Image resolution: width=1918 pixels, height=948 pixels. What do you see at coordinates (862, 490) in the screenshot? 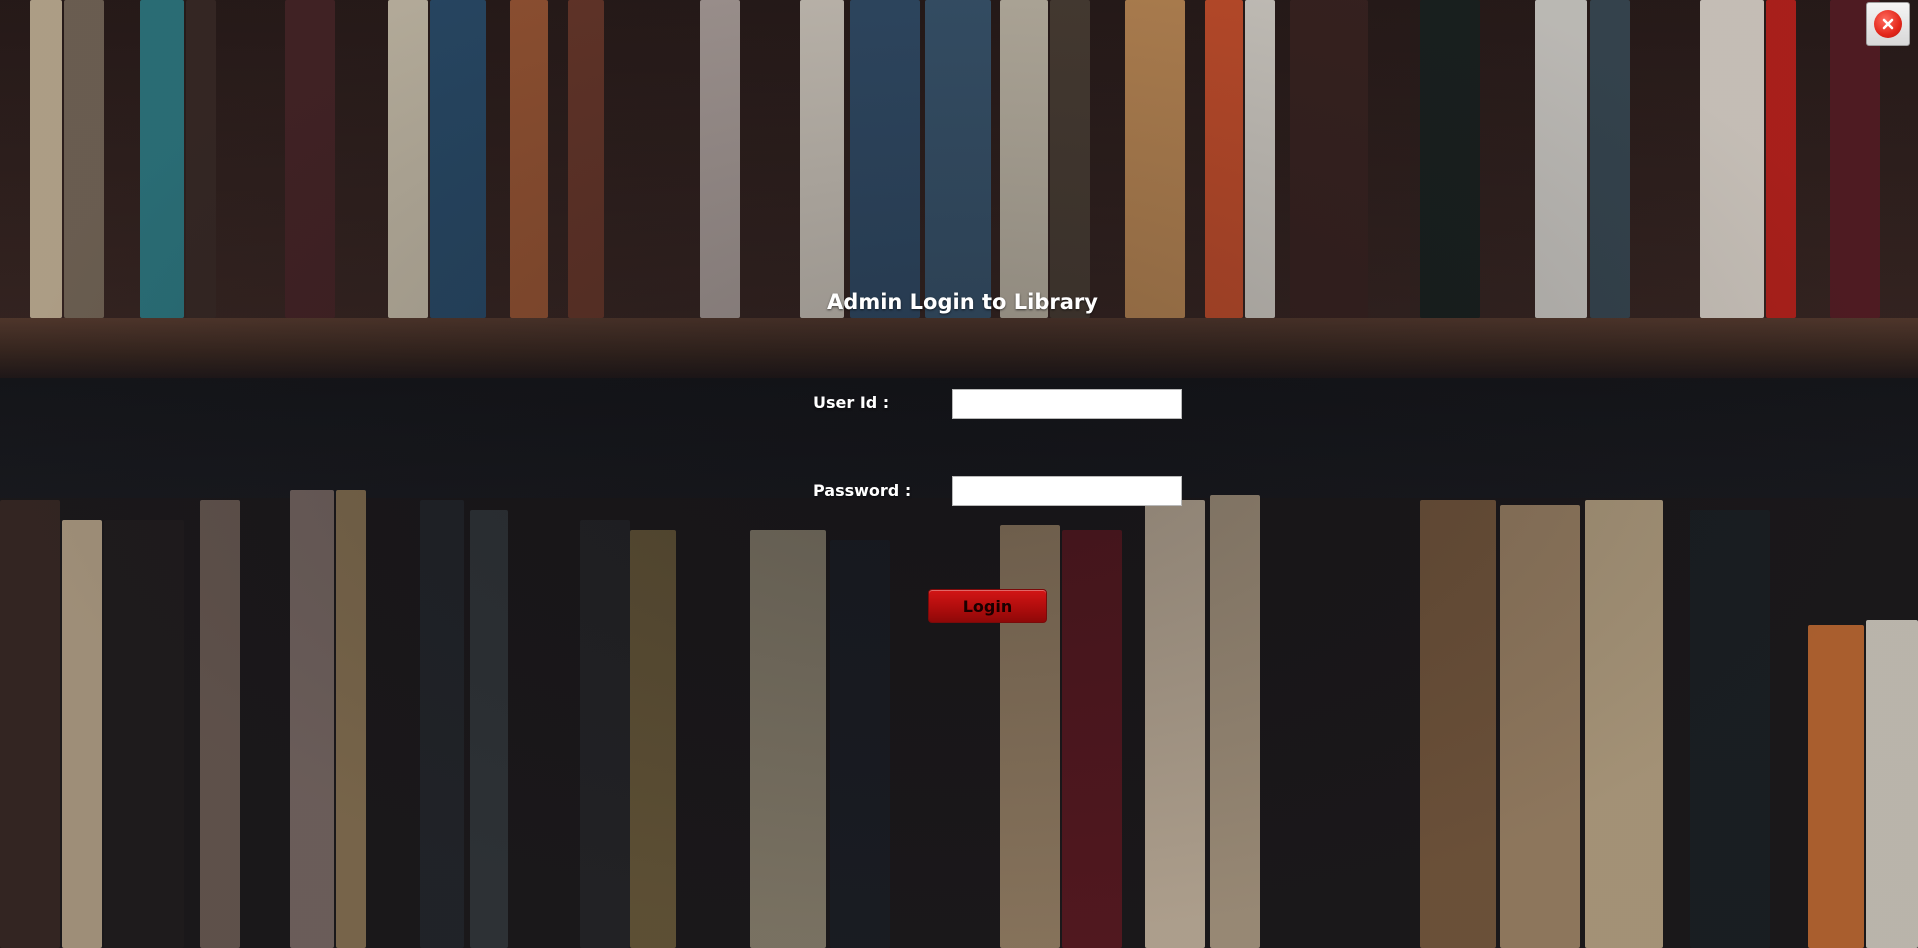
I see `password-label: Password :` at bounding box center [862, 490].